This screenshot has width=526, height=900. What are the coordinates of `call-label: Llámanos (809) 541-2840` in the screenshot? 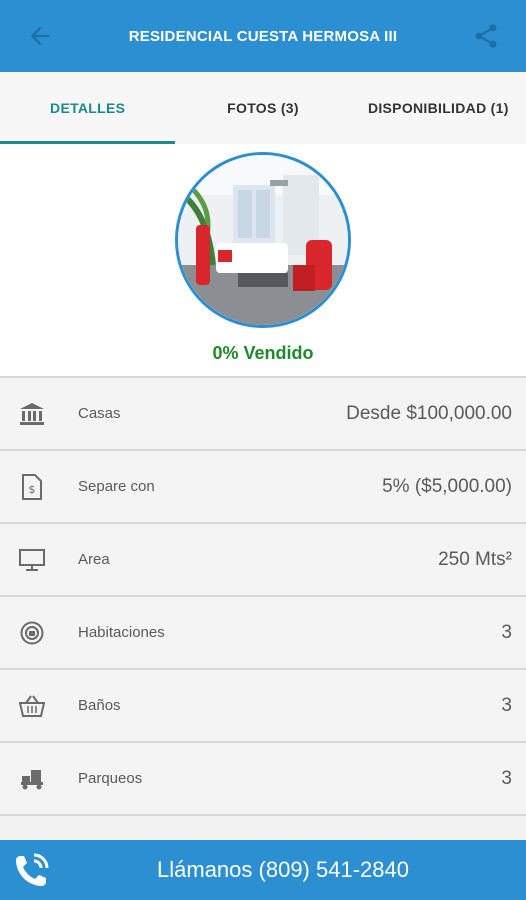 It's located at (283, 869).